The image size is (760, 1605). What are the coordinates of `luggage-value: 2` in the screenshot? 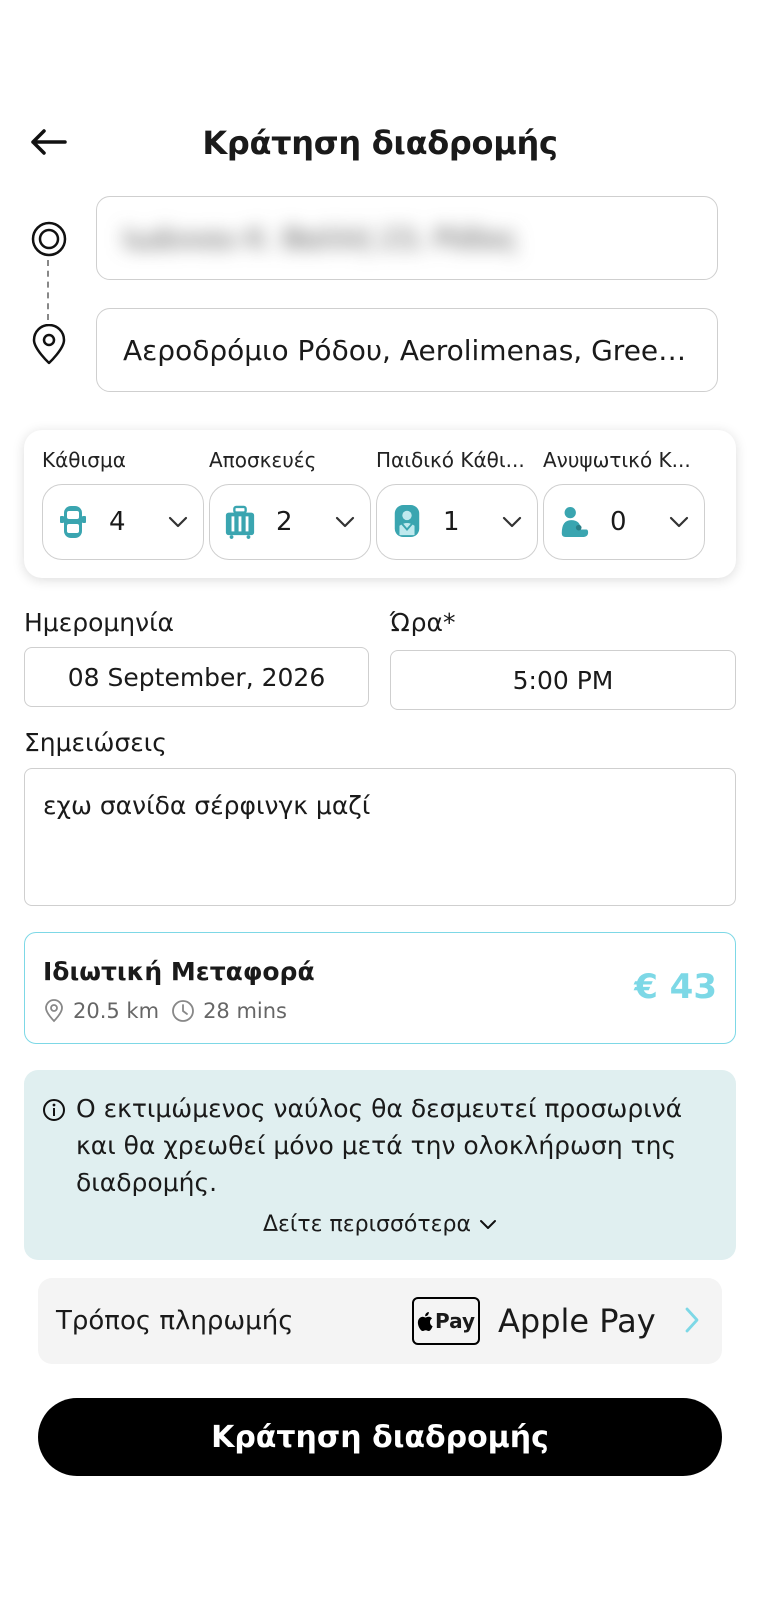 It's located at (284, 522).